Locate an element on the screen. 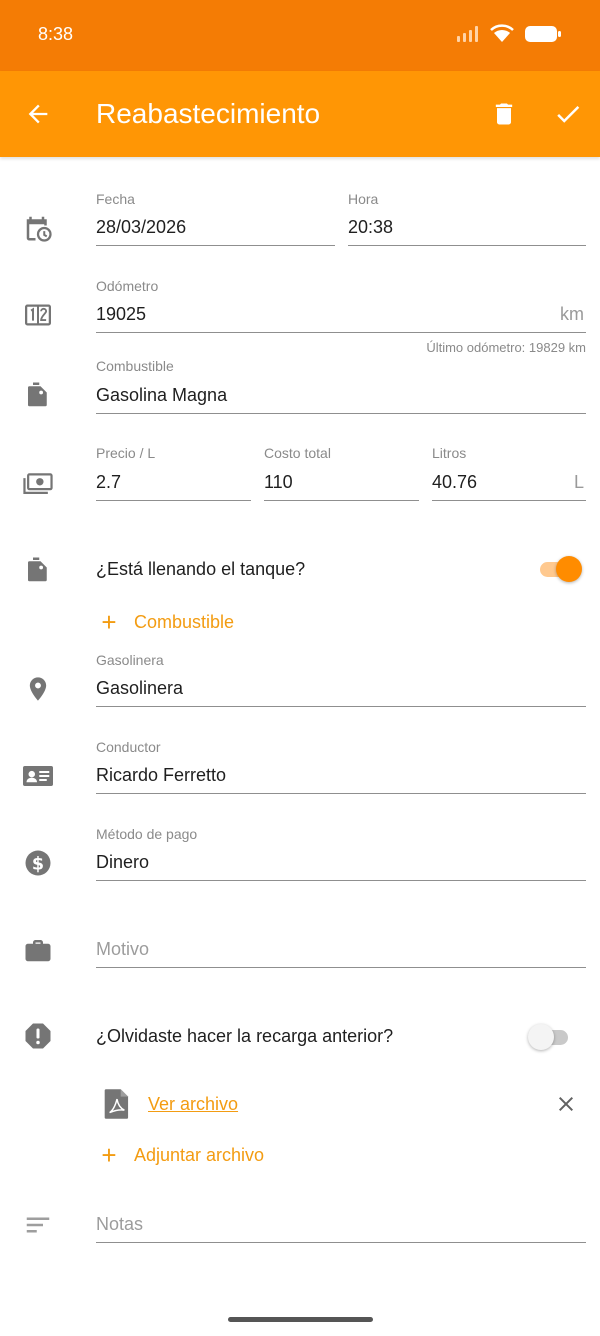 This screenshot has height=1336, width=600. battery-icon is located at coordinates (543, 34).